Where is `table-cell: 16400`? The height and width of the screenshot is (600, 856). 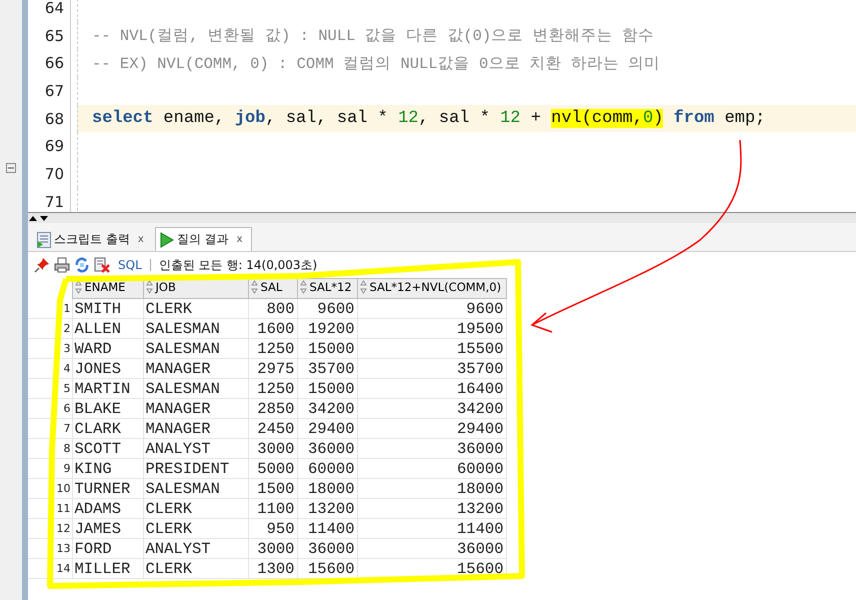
table-cell: 16400 is located at coordinates (431, 388).